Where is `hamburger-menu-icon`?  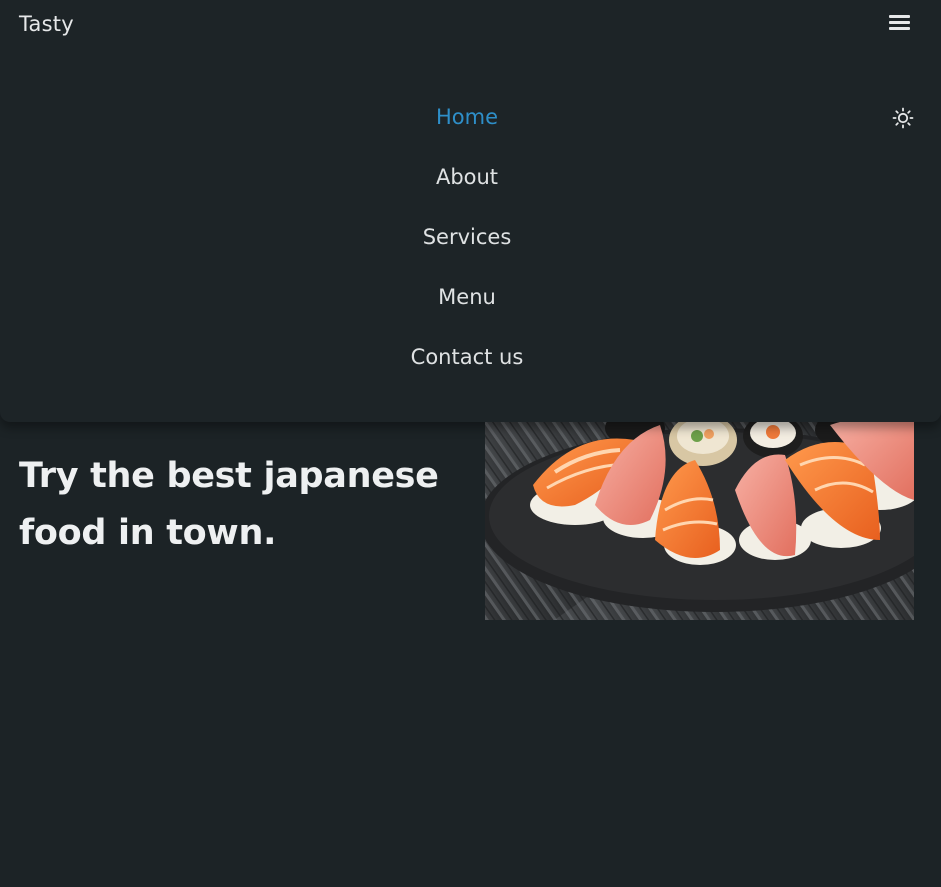
hamburger-menu-icon is located at coordinates (899, 23).